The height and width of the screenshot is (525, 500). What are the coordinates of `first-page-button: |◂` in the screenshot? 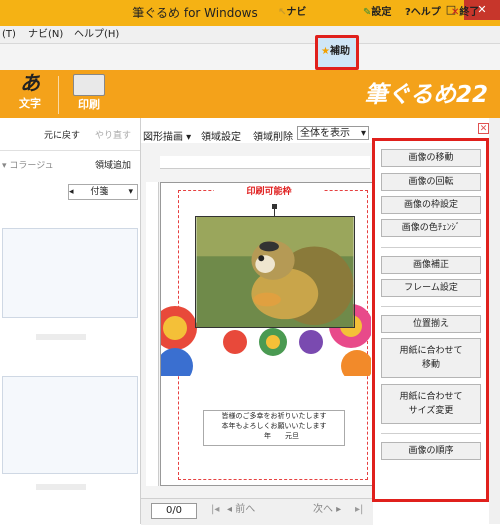 It's located at (217, 510).